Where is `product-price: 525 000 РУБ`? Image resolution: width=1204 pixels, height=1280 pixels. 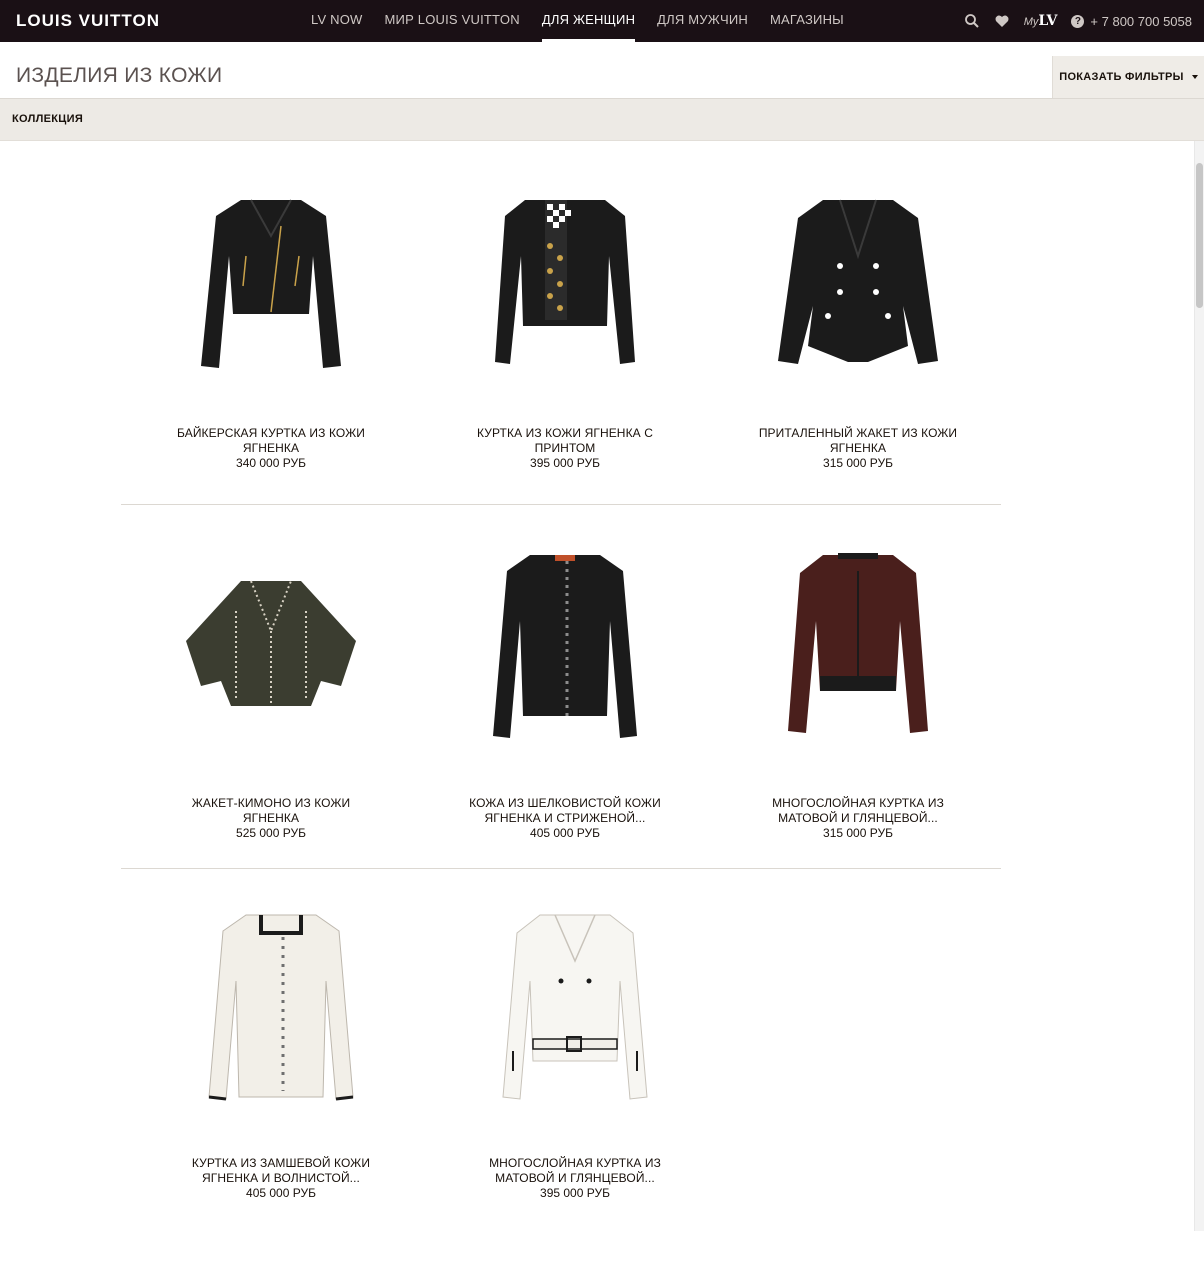 product-price: 525 000 РУБ is located at coordinates (271, 833).